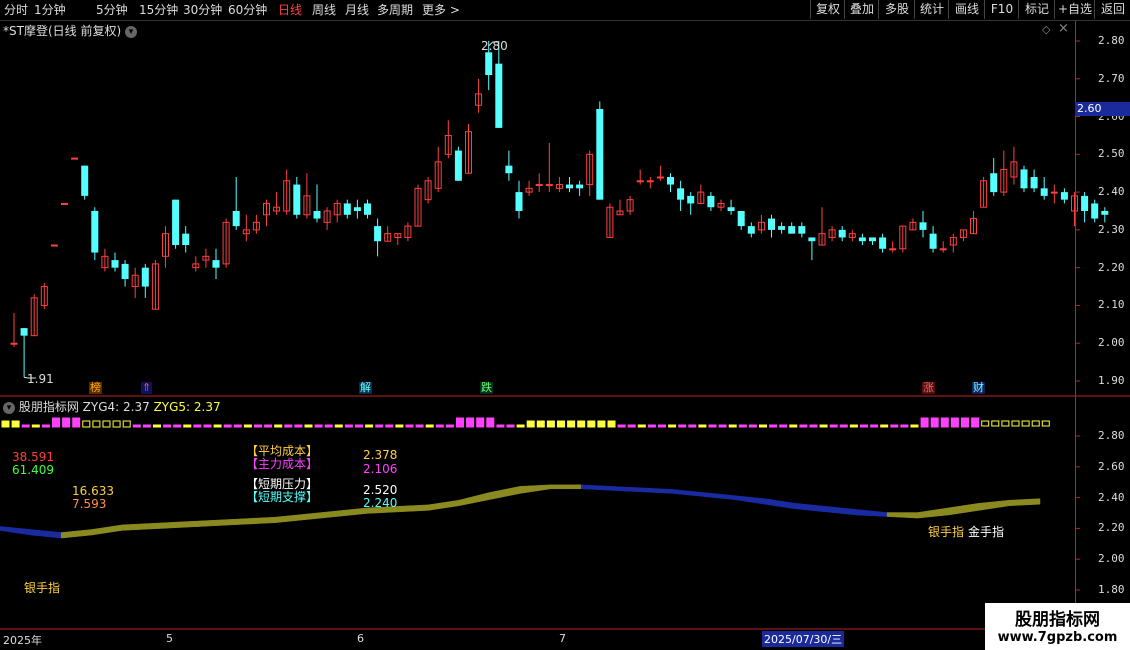 This screenshot has height=650, width=1130. What do you see at coordinates (380, 455) in the screenshot?
I see `avg-cost-value: 2.378` at bounding box center [380, 455].